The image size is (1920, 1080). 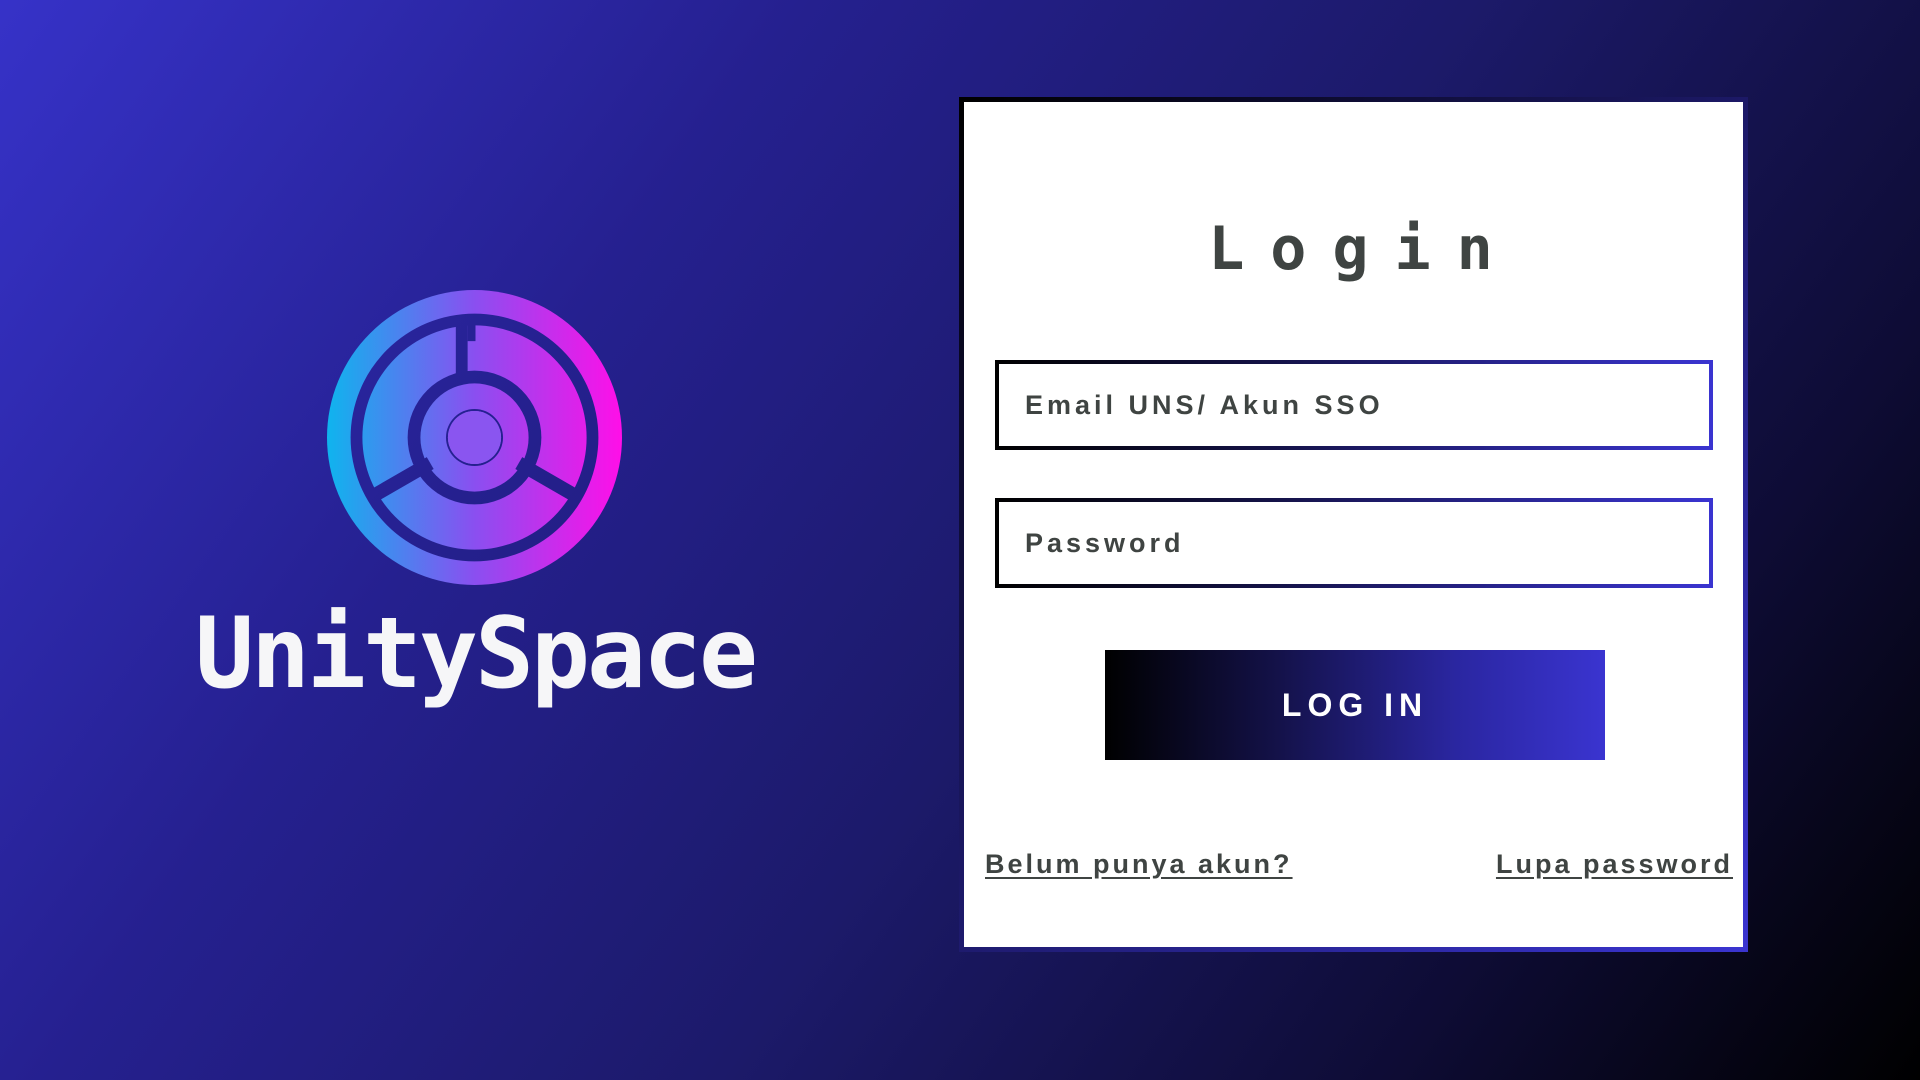 I want to click on register-link: Belum punya akun?, so click(x=1139, y=864).